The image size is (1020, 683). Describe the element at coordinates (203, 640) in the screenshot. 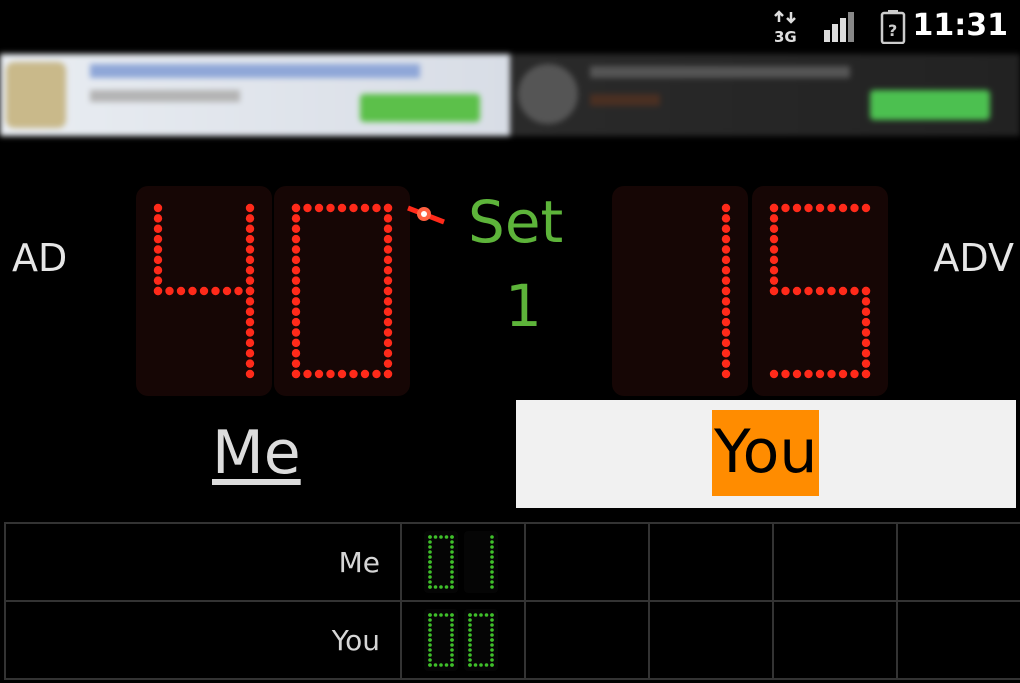

I see `row-player-name: You` at that location.